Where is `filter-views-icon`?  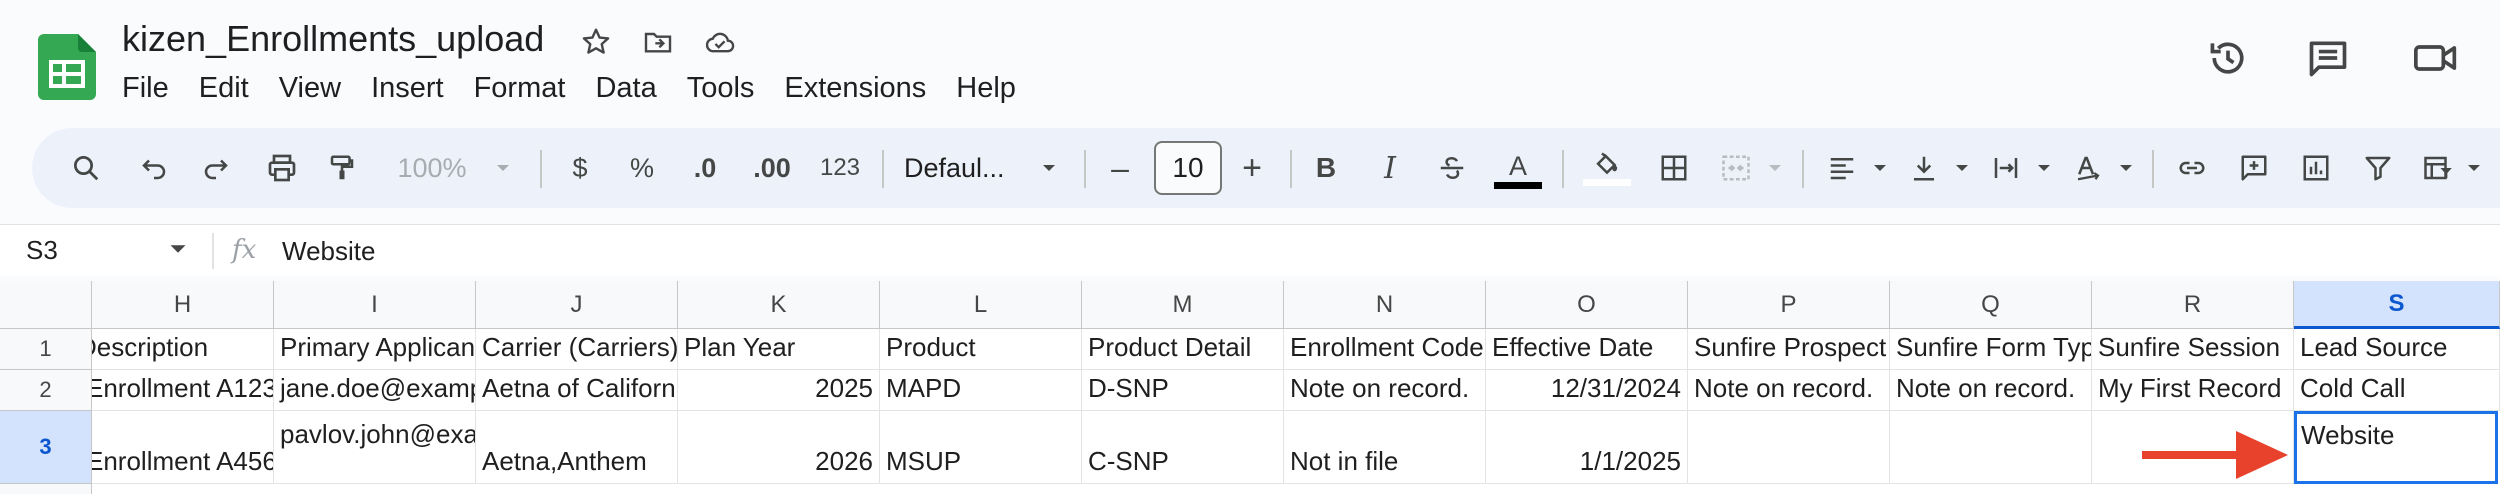 filter-views-icon is located at coordinates (2438, 168).